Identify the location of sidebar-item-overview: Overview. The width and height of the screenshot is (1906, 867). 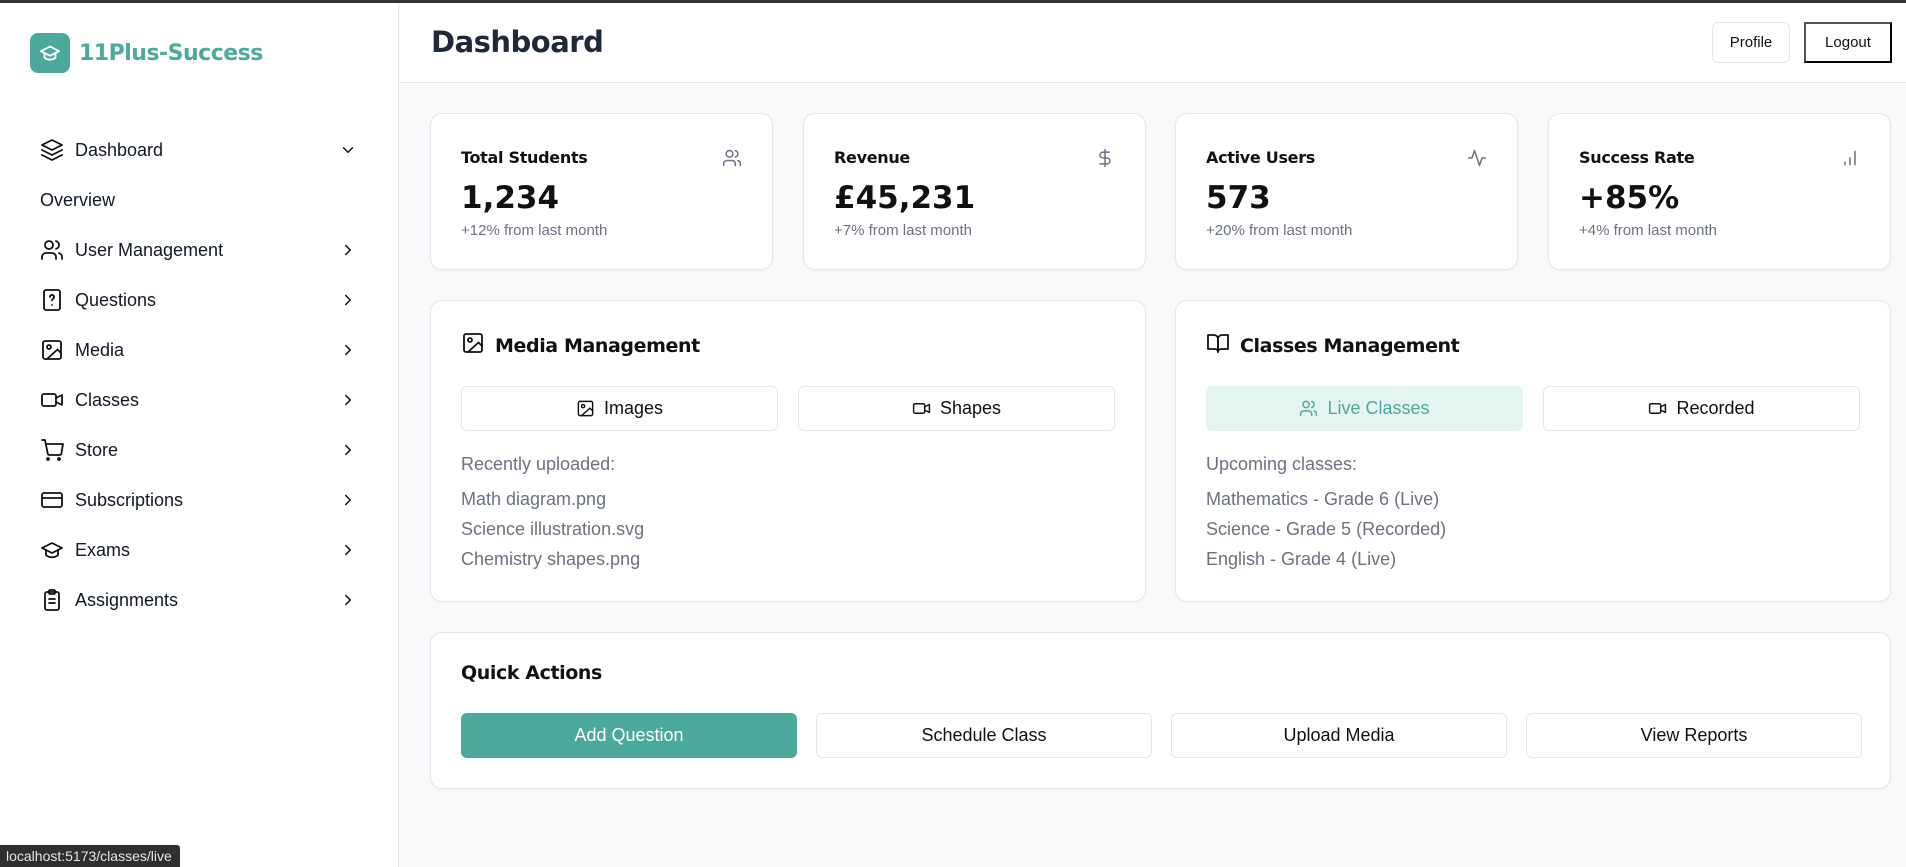
(199, 200).